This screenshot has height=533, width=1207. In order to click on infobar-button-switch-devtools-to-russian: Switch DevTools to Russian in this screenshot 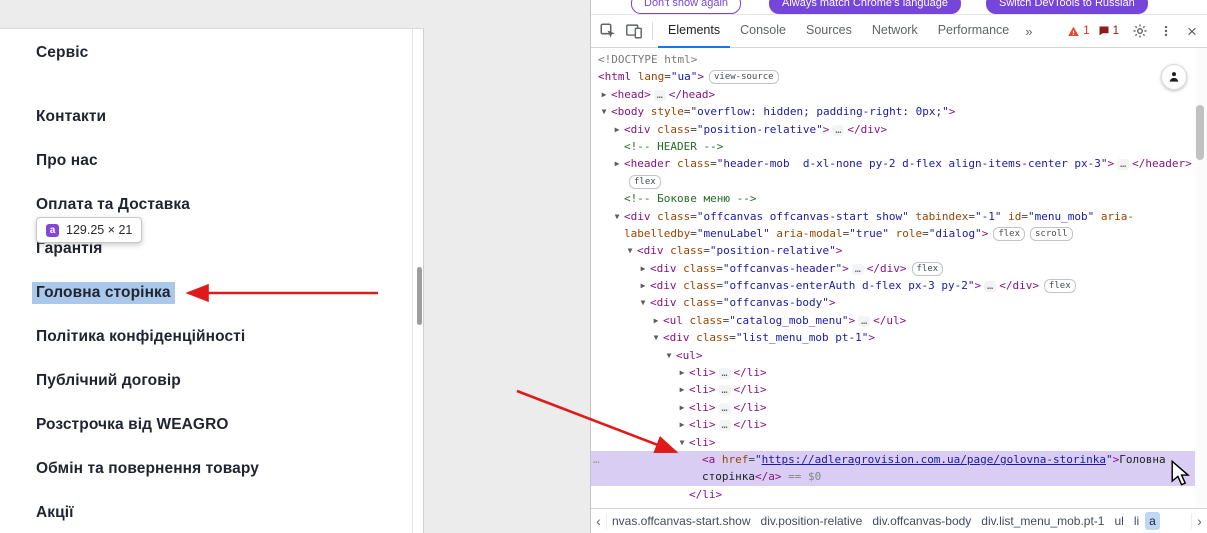, I will do `click(1067, 7)`.